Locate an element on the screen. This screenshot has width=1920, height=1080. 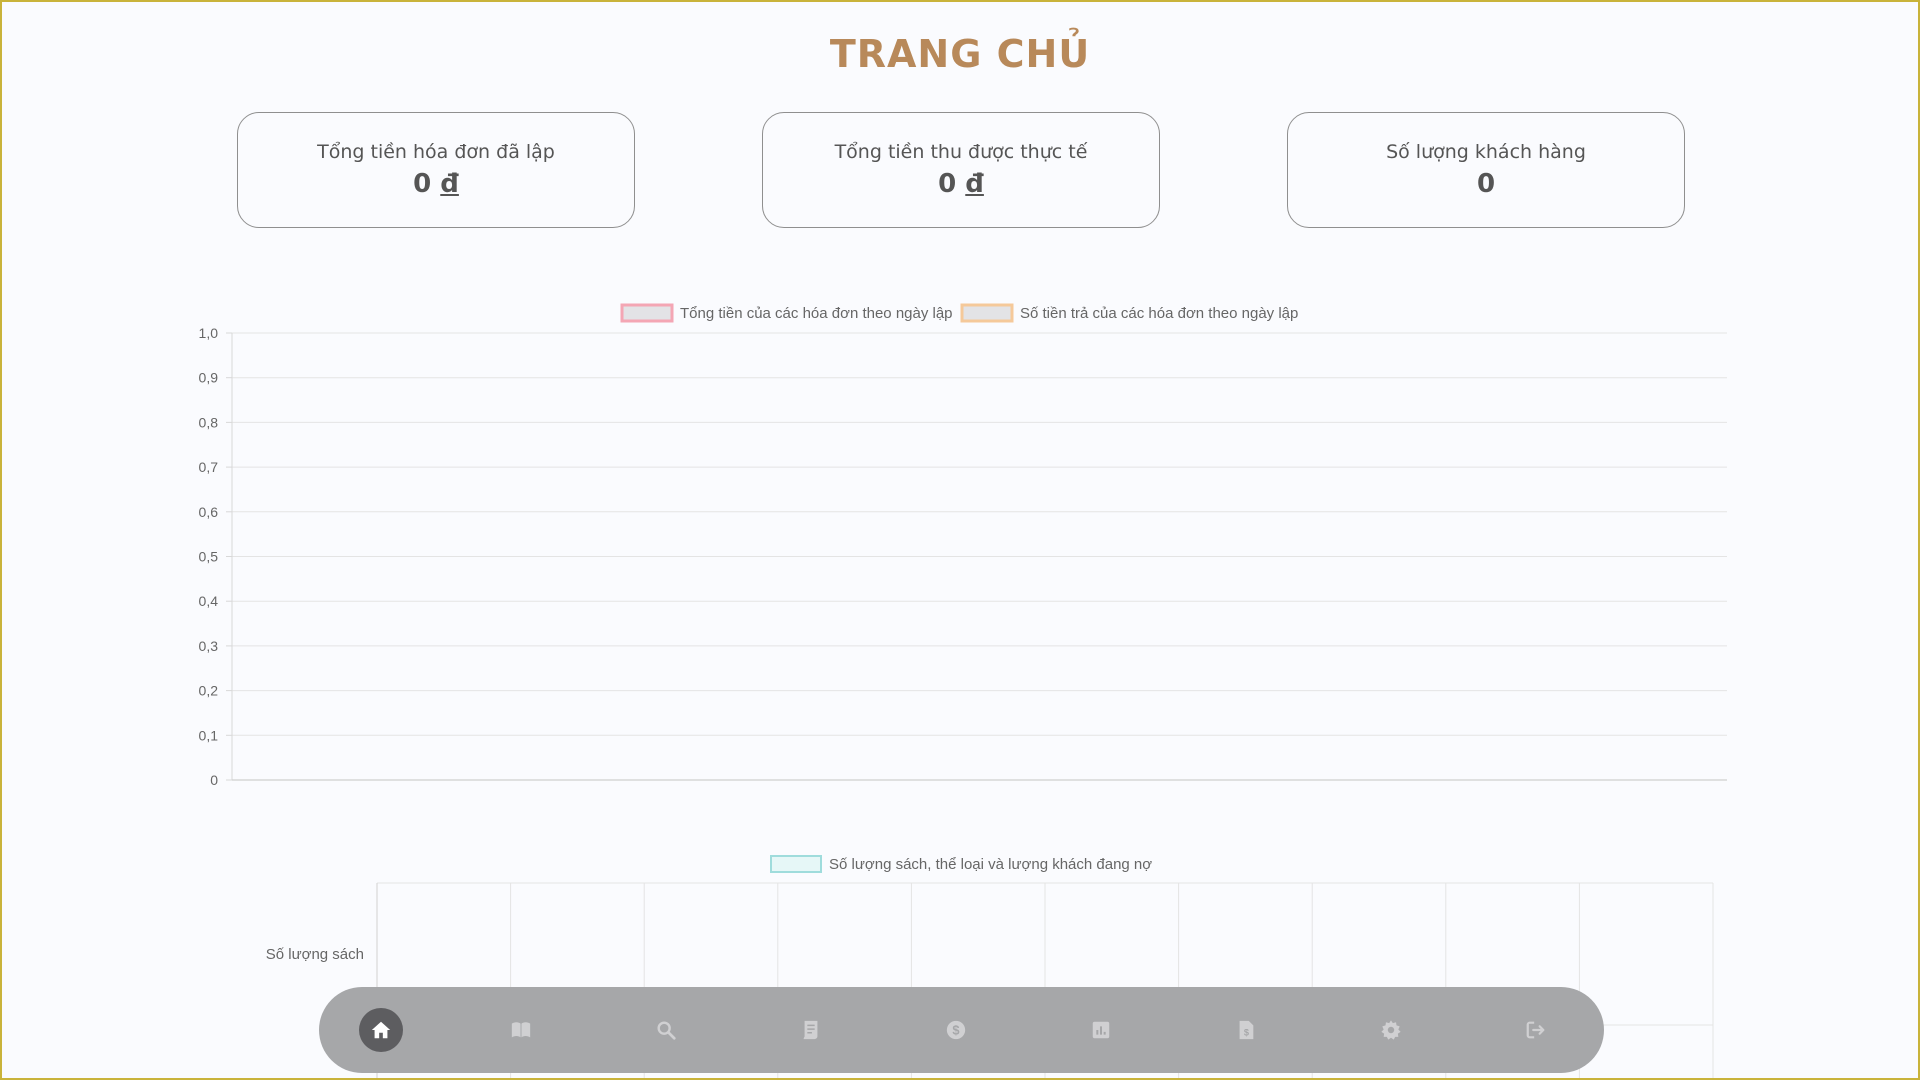
nav-books is located at coordinates (521, 1030).